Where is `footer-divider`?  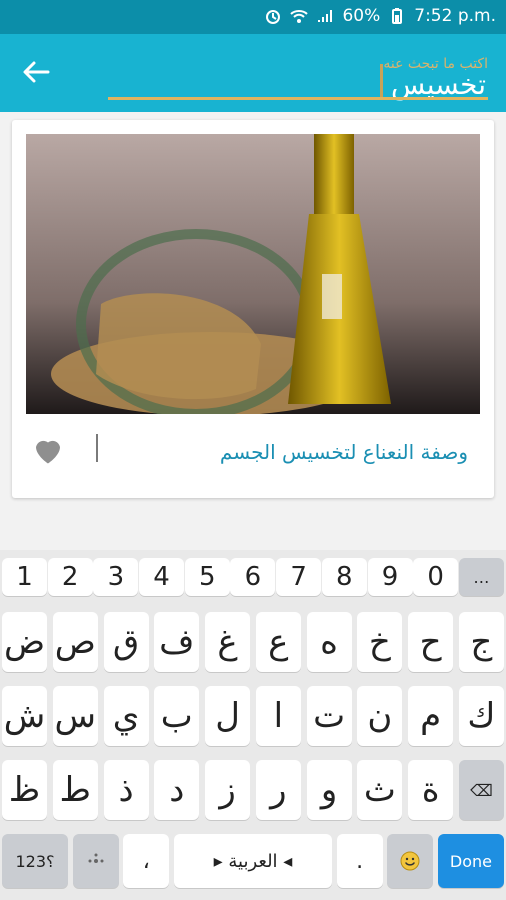
footer-divider is located at coordinates (97, 448).